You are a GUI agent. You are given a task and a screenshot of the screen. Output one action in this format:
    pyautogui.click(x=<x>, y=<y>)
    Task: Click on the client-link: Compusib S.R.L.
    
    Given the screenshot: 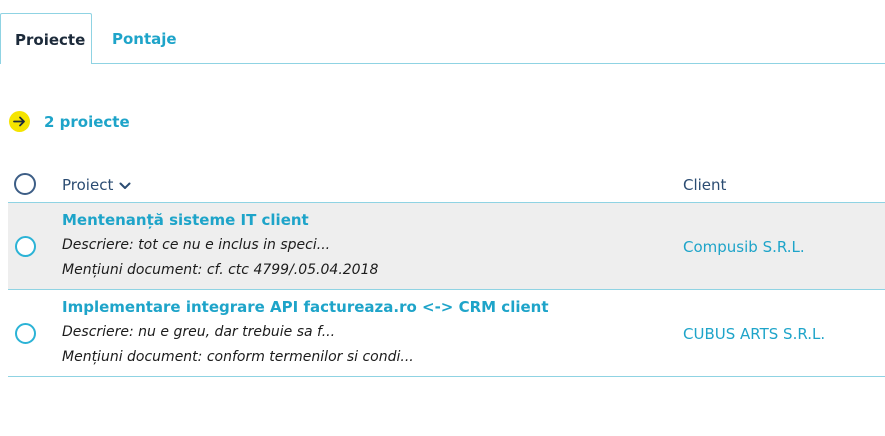 What is the action you would take?
    pyautogui.click(x=744, y=247)
    